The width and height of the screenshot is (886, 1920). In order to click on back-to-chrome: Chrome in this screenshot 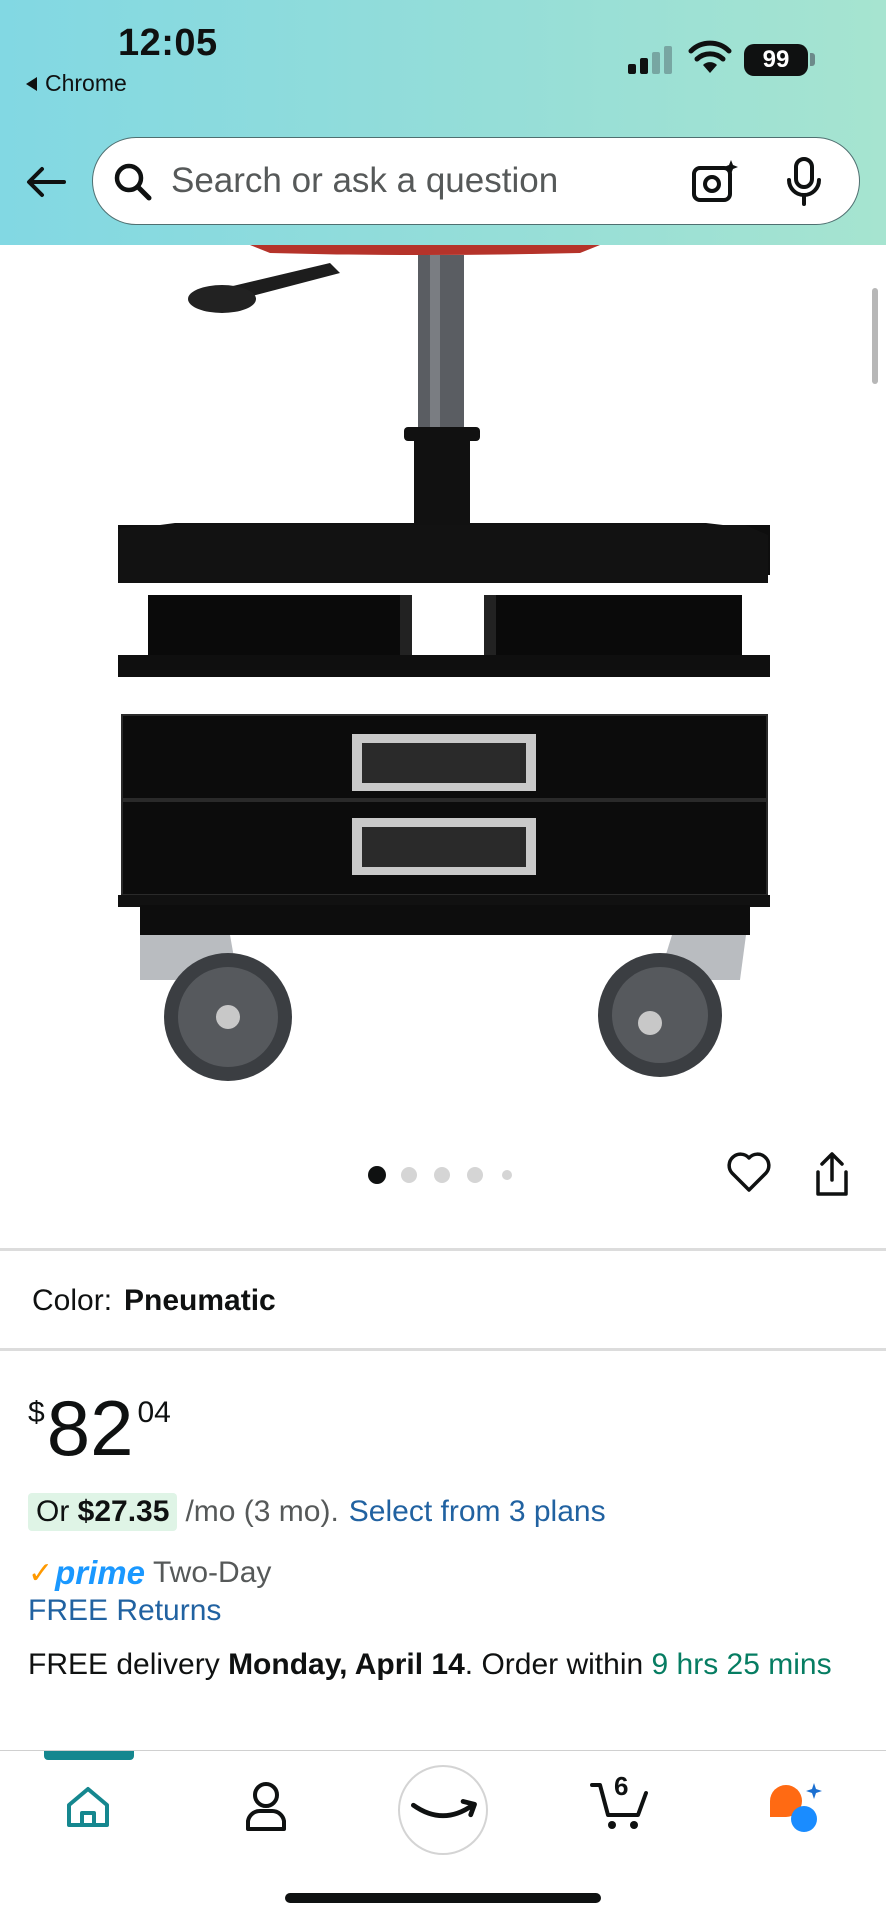, I will do `click(76, 83)`.